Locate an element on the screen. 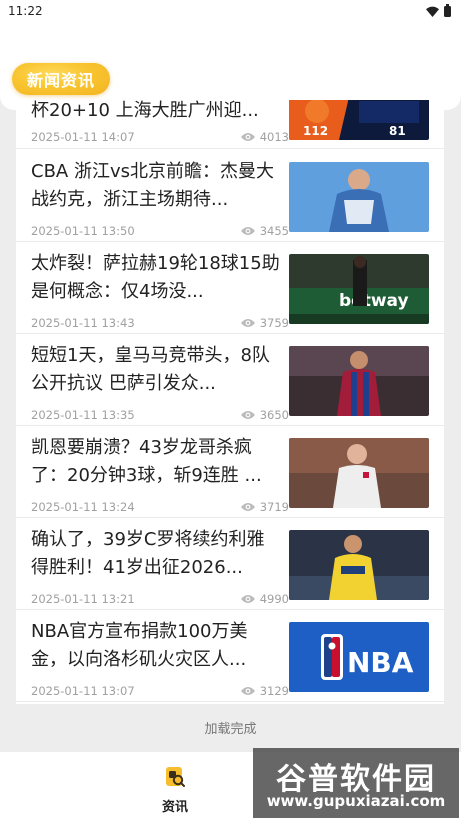 The height and width of the screenshot is (821, 461). watermark: 谷普软件园 www.gupuxiazai.com is located at coordinates (356, 783).